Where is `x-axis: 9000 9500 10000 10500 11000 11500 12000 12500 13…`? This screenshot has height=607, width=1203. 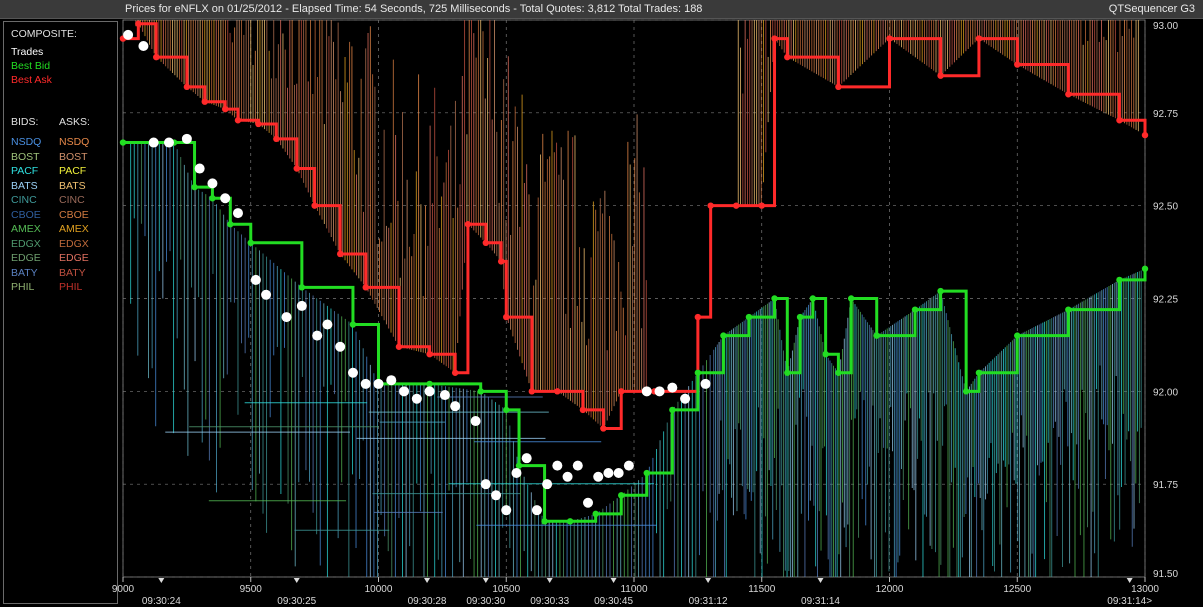 x-axis: 9000 9500 10000 10500 11000 11500 12000 12500 13… is located at coordinates (635, 592).